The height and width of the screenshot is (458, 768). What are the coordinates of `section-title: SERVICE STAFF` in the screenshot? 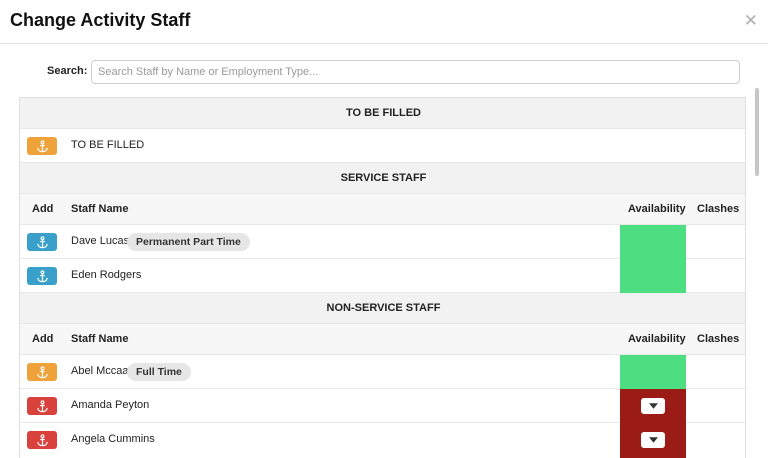 It's located at (383, 178).